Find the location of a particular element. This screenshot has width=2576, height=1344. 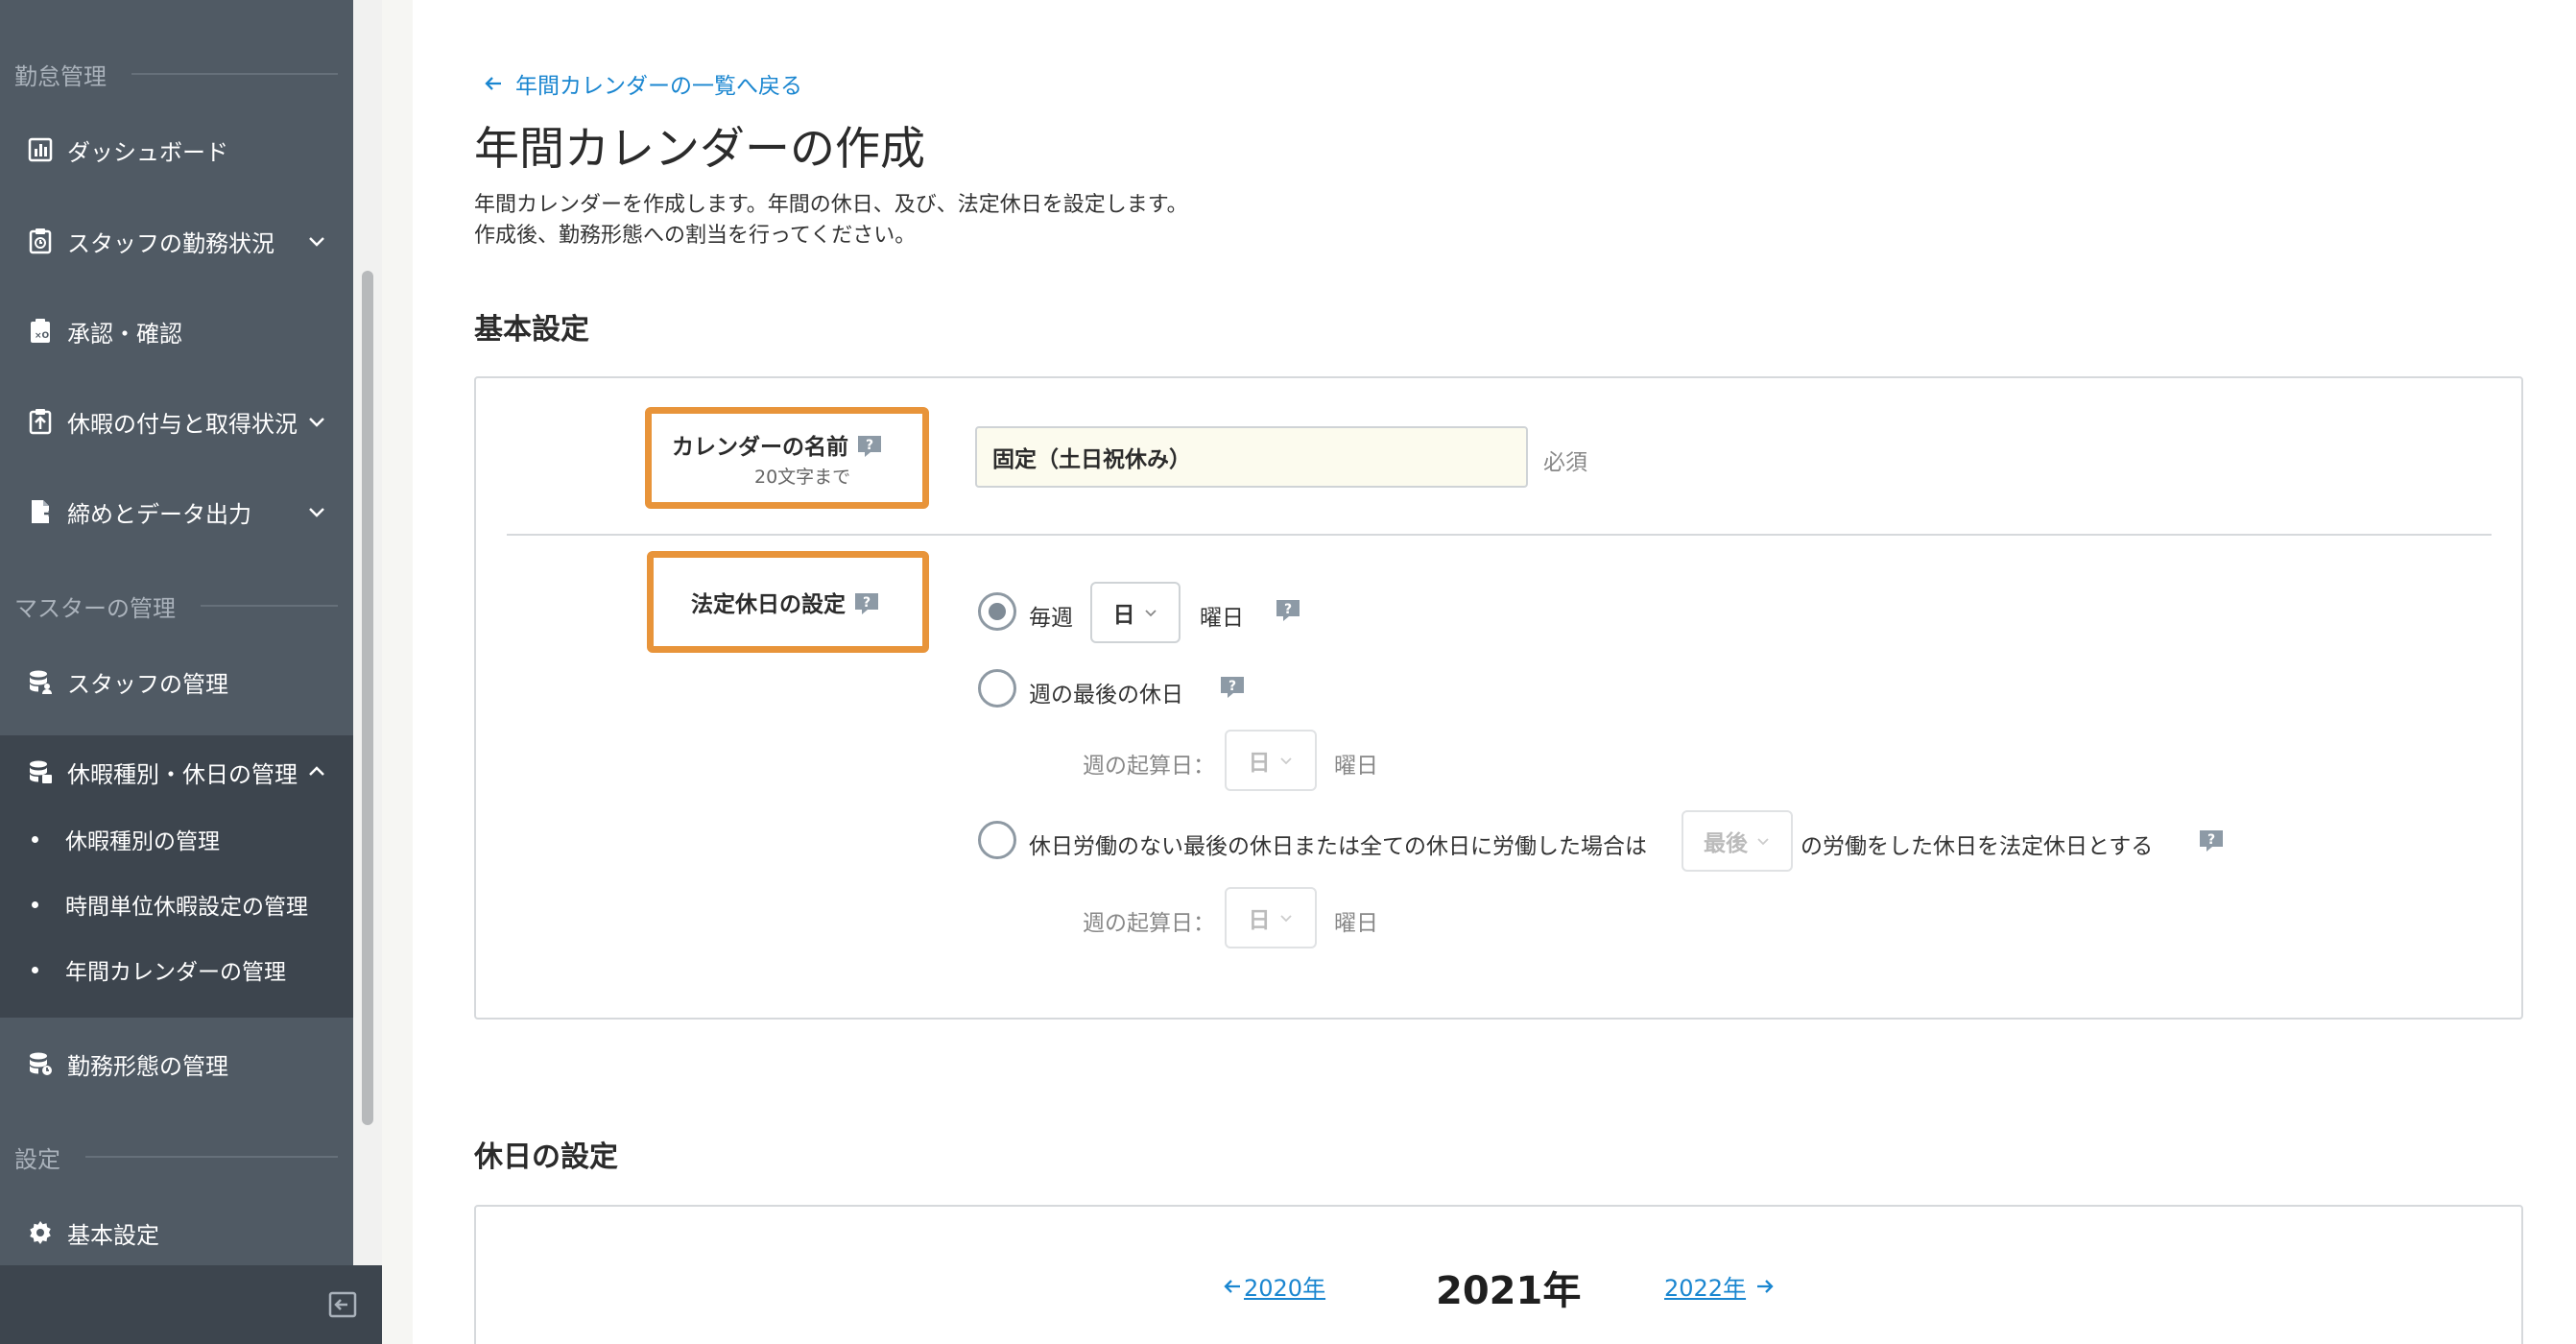

sidebar-item-approval: ×O 承認・確認 is located at coordinates (176, 331).